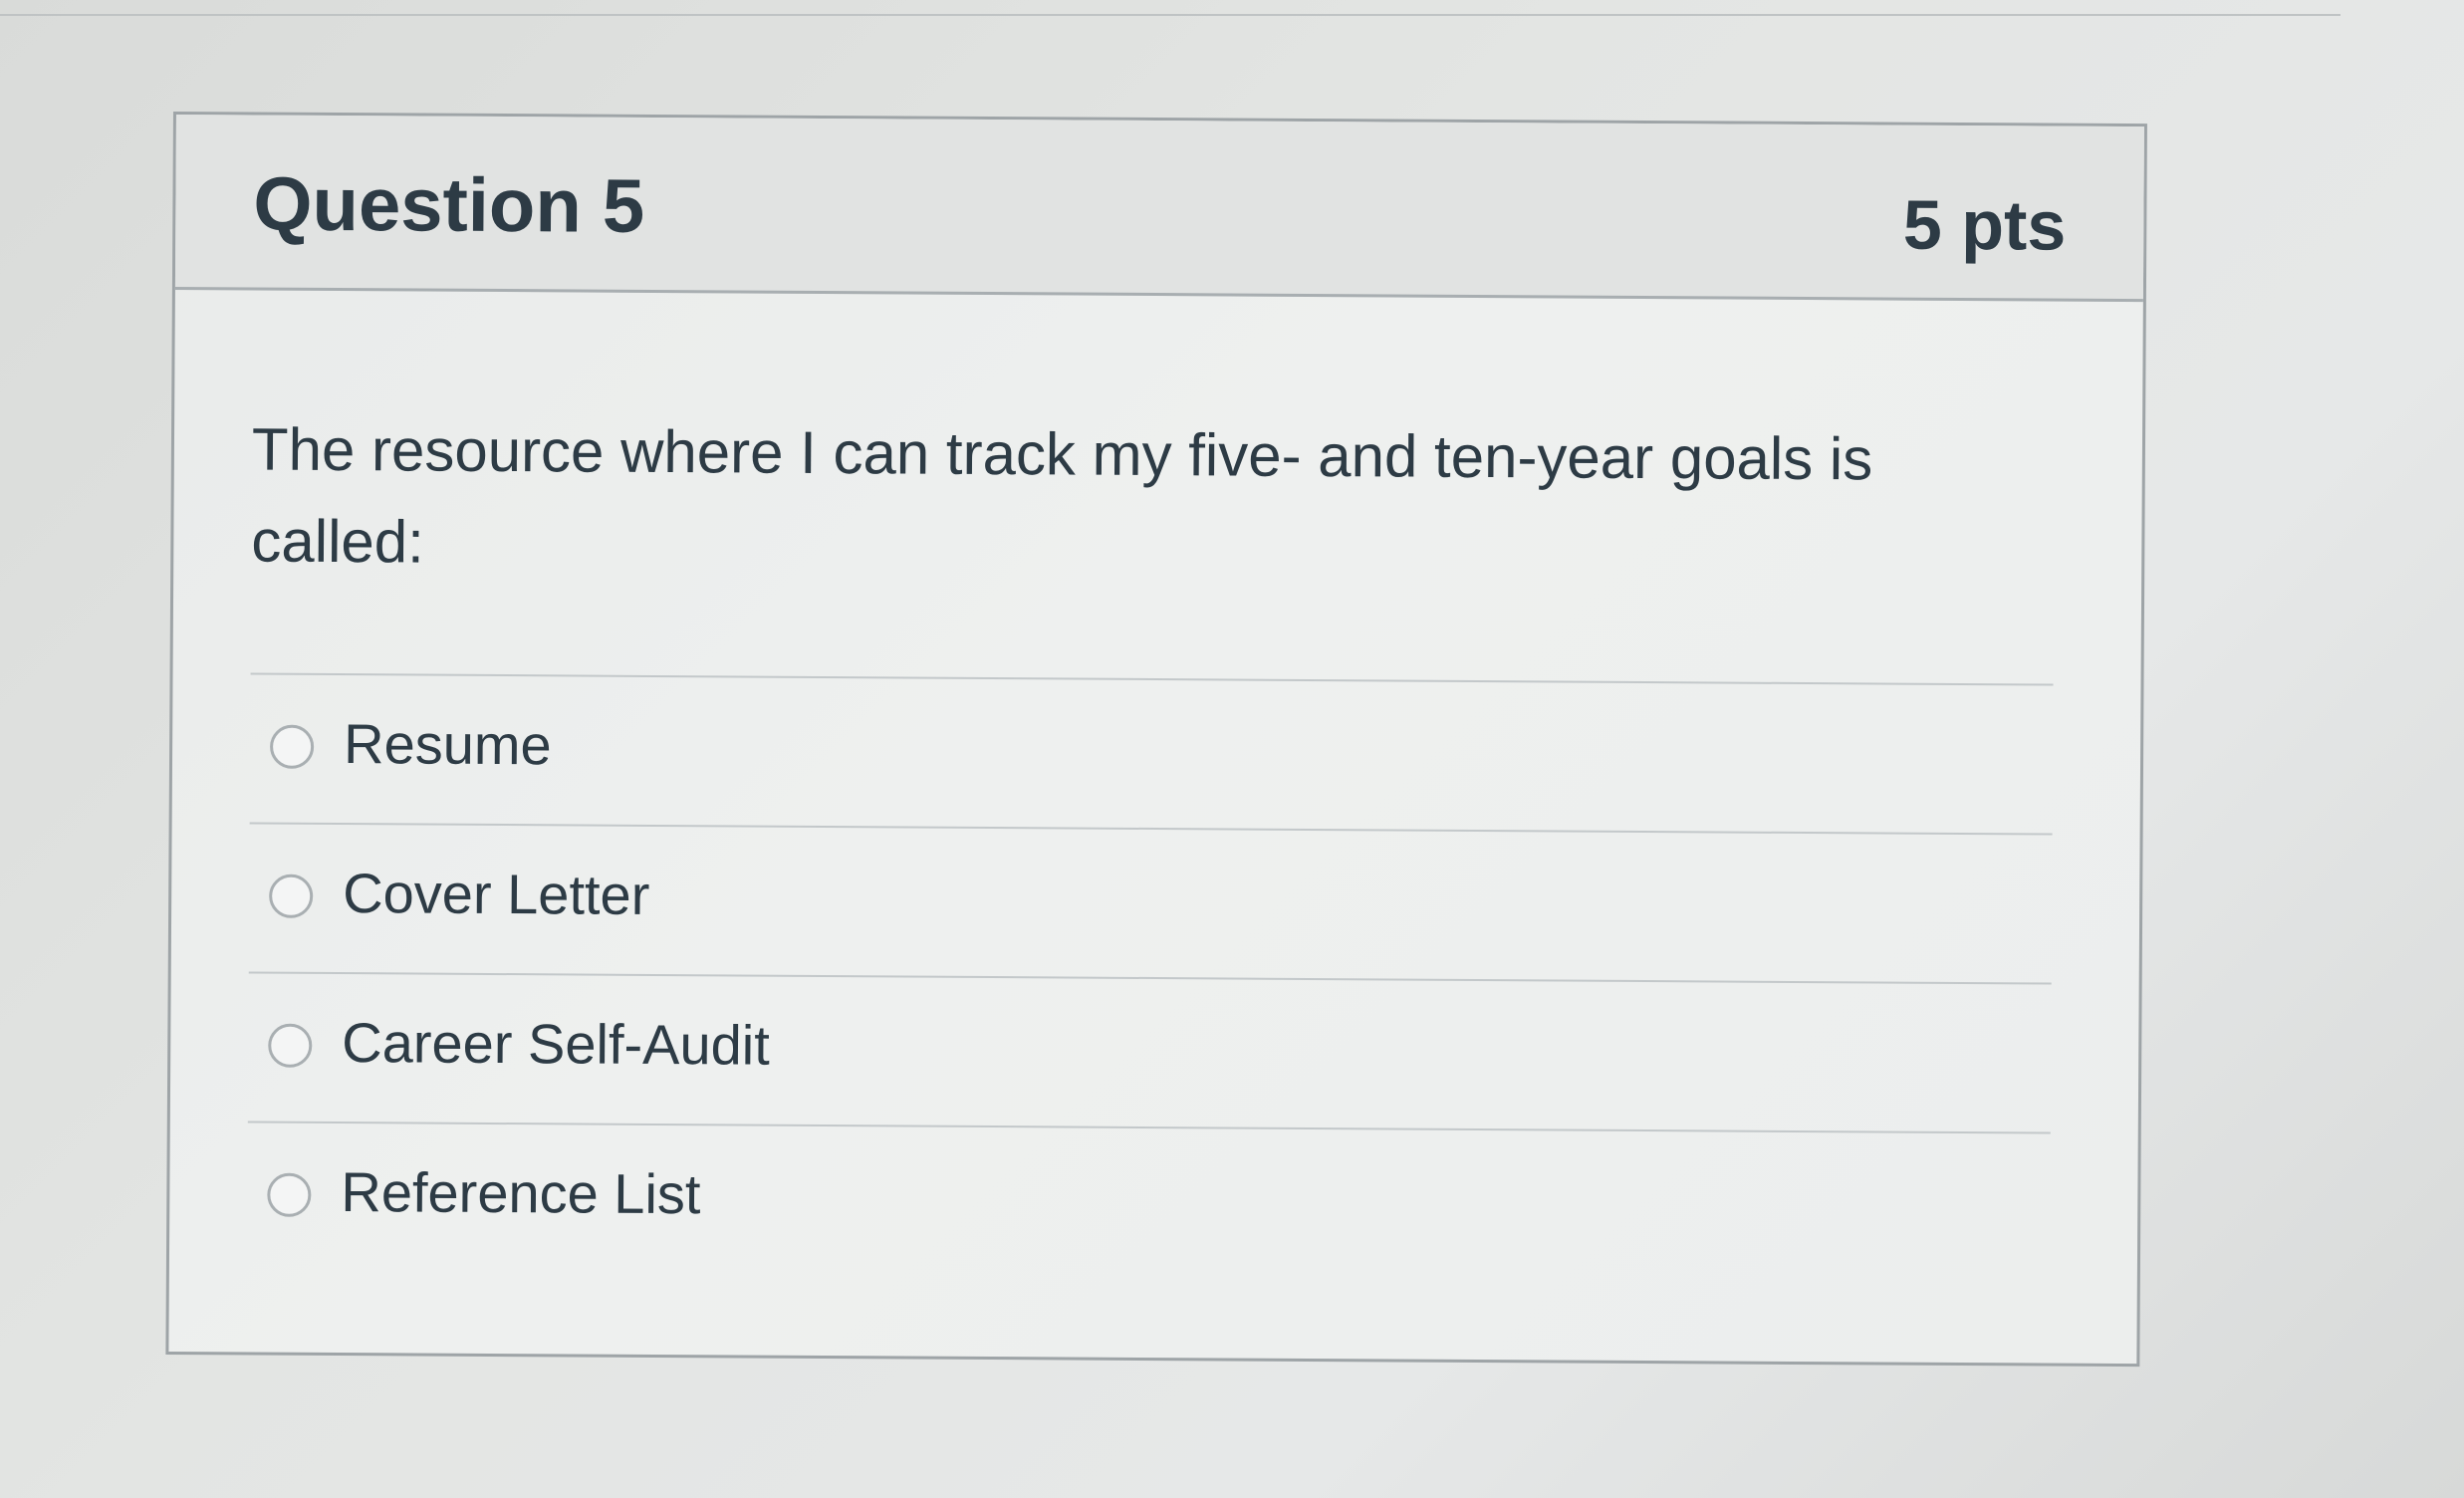 Image resolution: width=2464 pixels, height=1498 pixels. I want to click on answer-label: Reference List, so click(520, 1192).